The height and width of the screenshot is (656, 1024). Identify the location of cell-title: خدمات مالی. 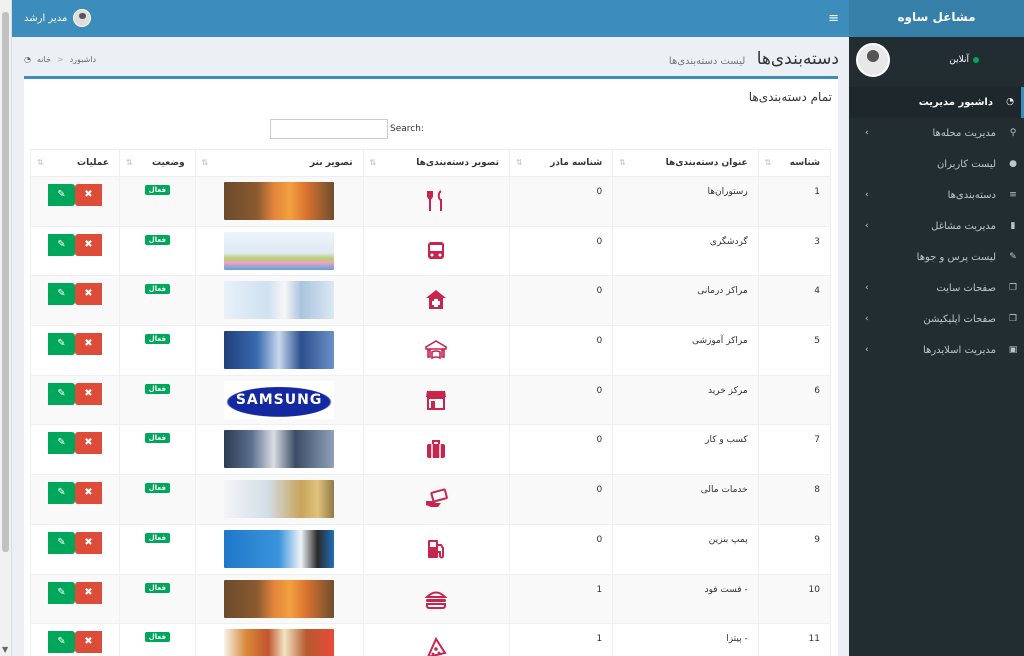
(685, 499).